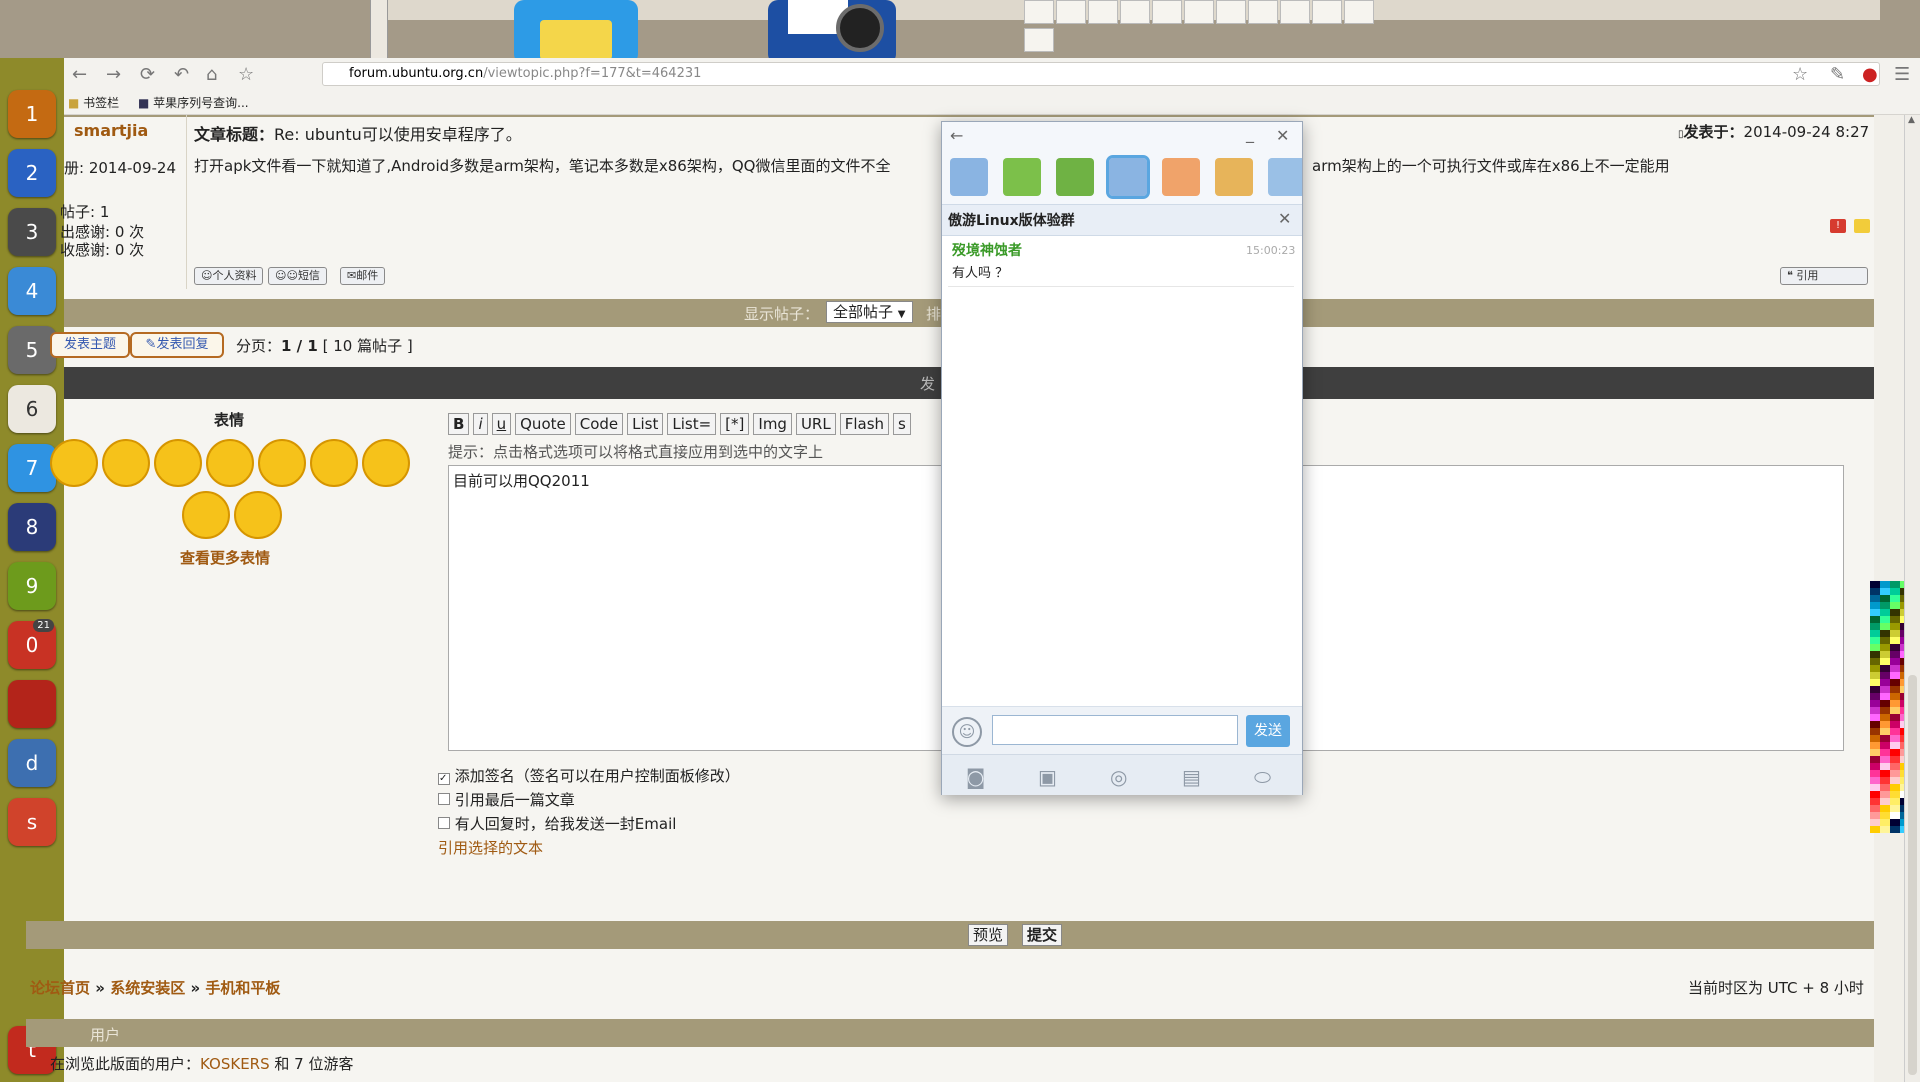 This screenshot has width=1920, height=1082. Describe the element at coordinates (506, 799) in the screenshot. I see `option-quote-last: 引用最后一篇文章` at that location.